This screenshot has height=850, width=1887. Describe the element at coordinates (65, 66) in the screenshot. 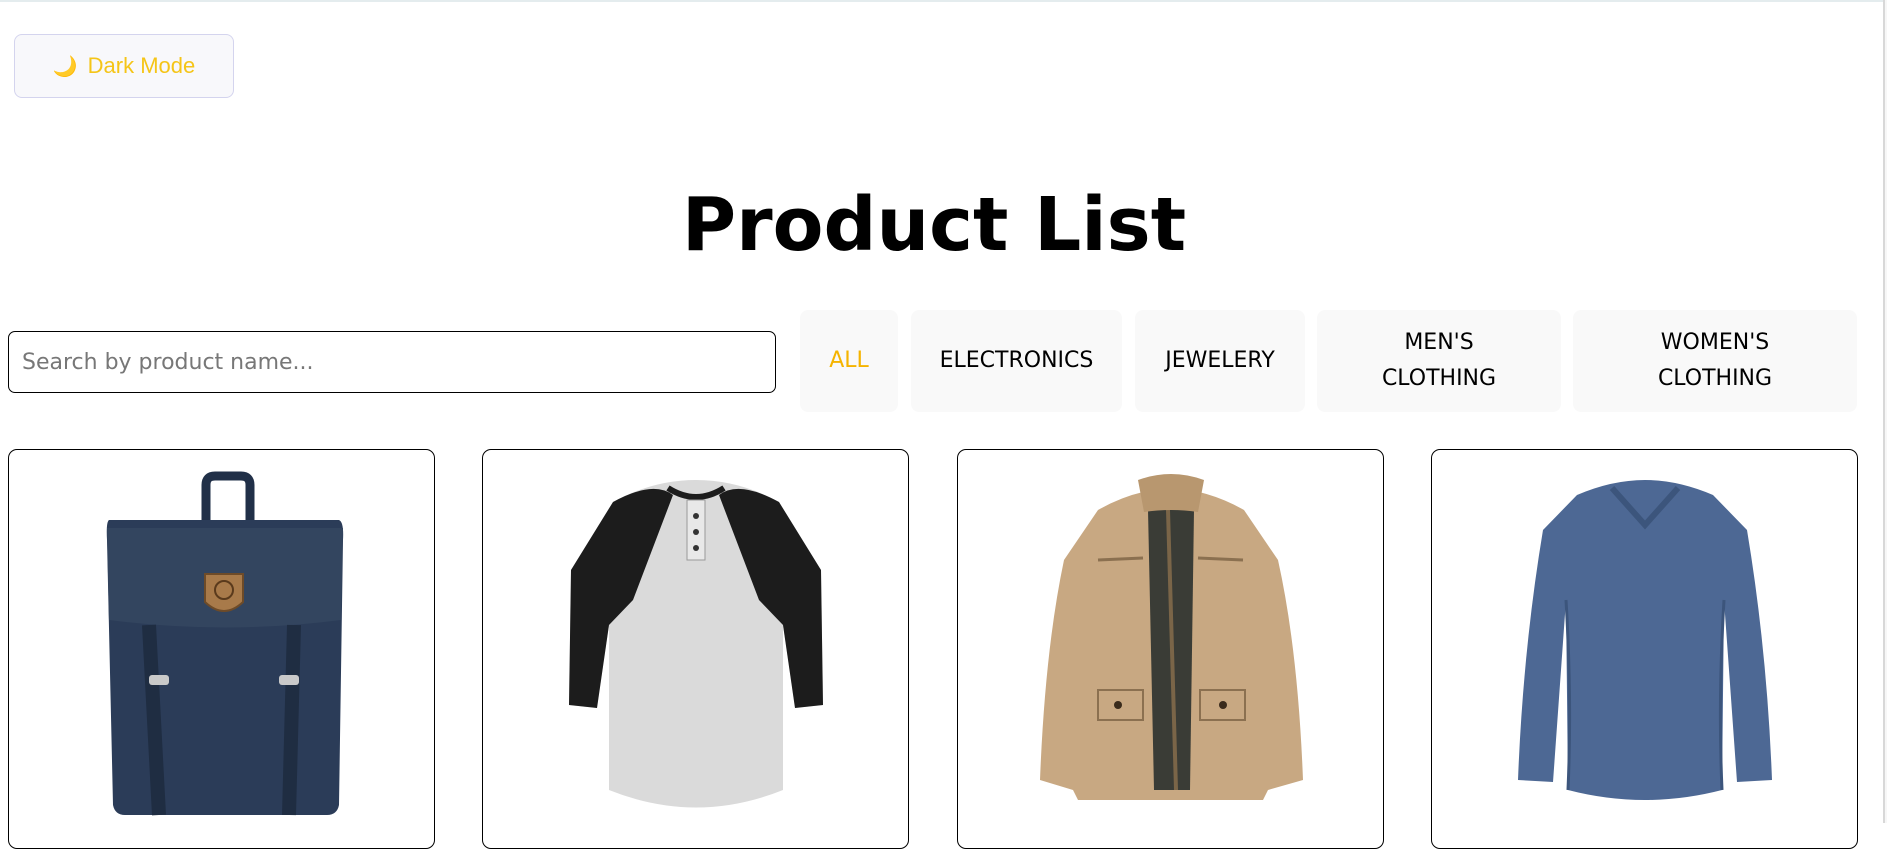

I see `moon-icon: 🌙` at that location.